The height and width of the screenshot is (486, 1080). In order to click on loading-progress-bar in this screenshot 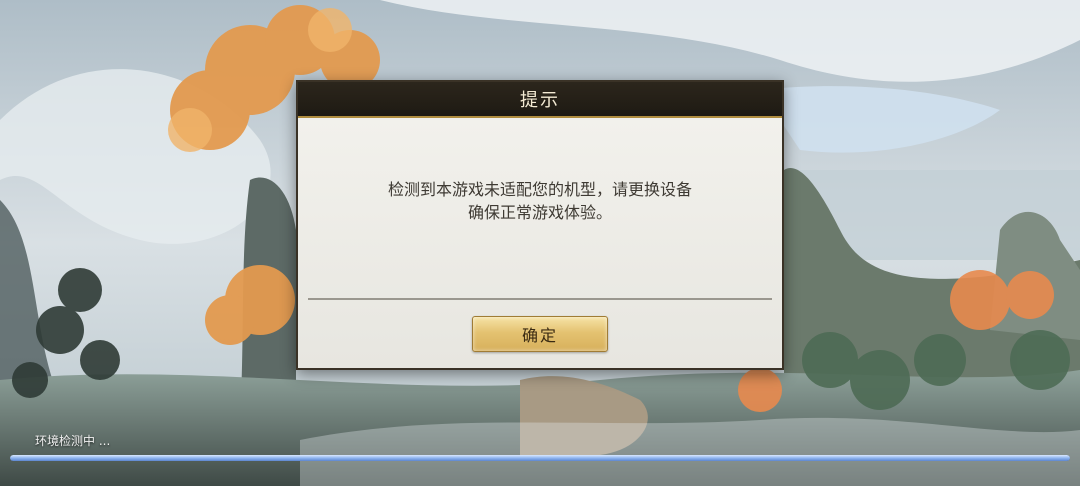, I will do `click(540, 458)`.